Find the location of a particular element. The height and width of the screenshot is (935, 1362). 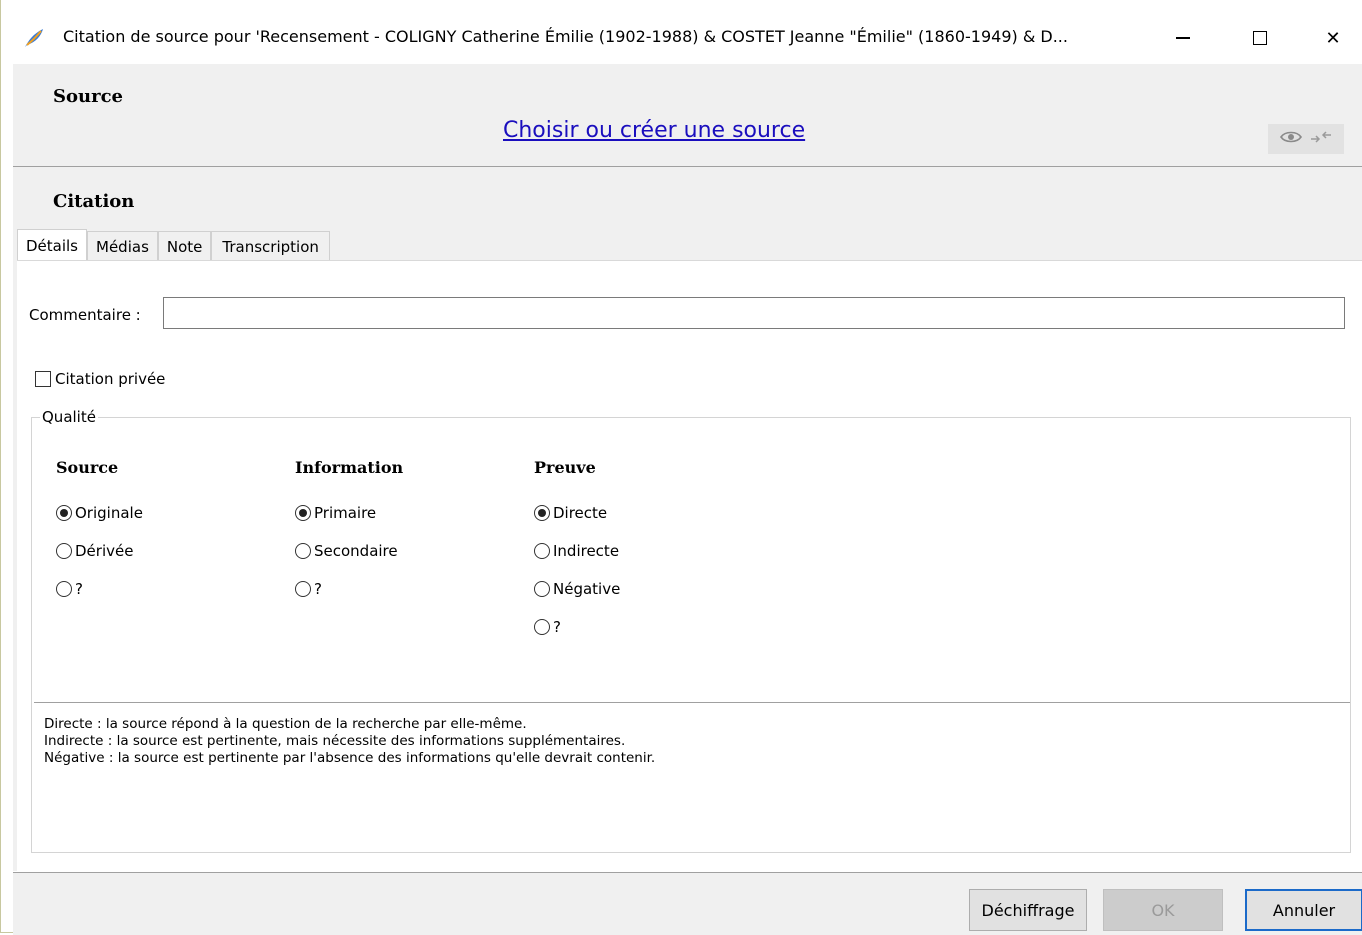

cancel-button: Annuler is located at coordinates (1303, 910).